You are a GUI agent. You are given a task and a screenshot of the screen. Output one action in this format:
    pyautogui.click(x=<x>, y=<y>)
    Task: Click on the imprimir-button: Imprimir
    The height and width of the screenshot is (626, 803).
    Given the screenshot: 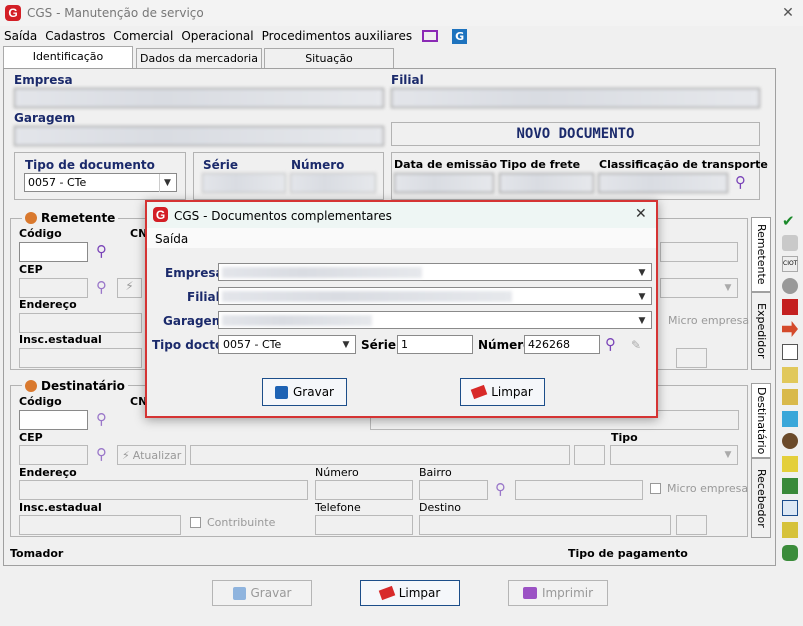 What is the action you would take?
    pyautogui.click(x=558, y=593)
    